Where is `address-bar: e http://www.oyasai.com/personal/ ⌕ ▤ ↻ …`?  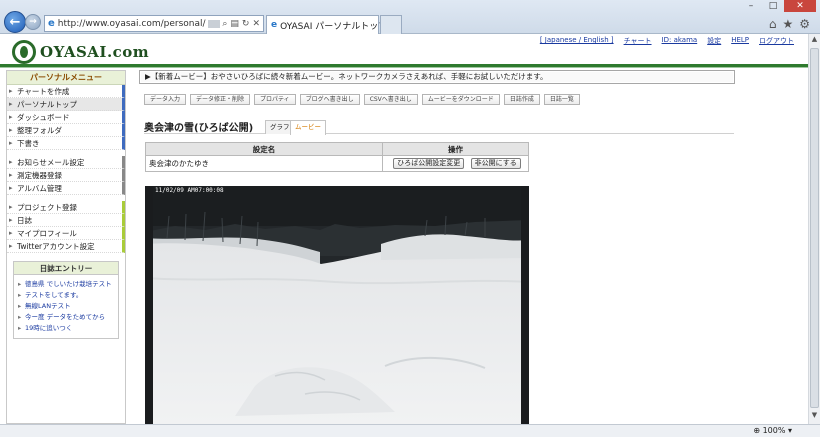 address-bar: e http://www.oyasai.com/personal/ ⌕ ▤ ↻ … is located at coordinates (154, 23).